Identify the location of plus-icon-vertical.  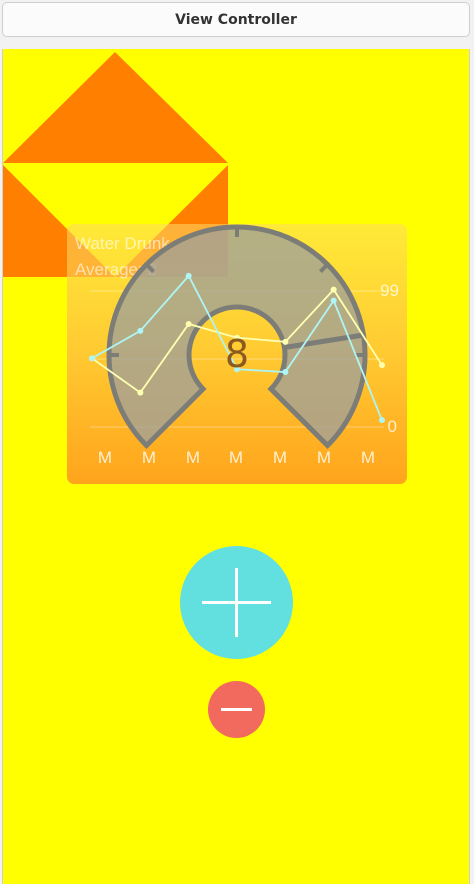
(236, 602).